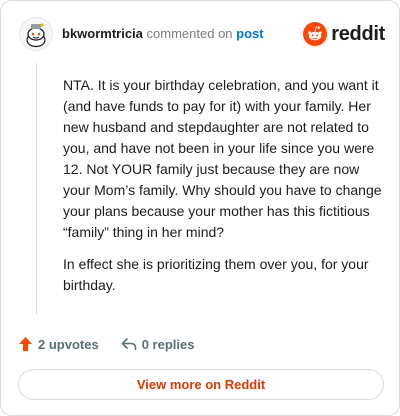 The height and width of the screenshot is (416, 400). I want to click on user-avatar, so click(36, 34).